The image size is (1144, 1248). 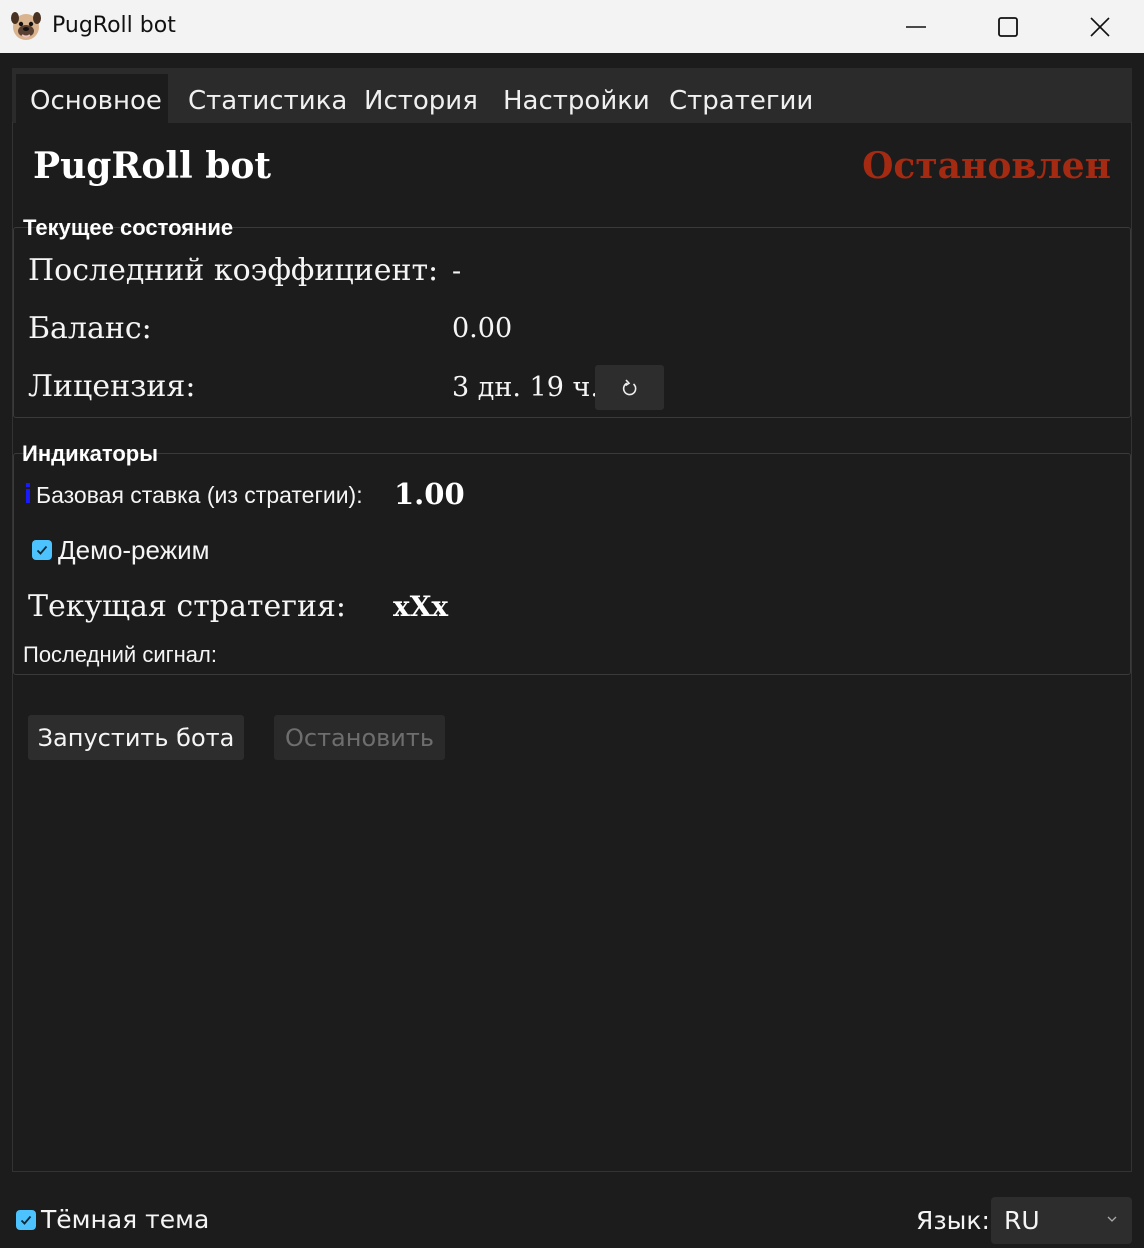 I want to click on dark-theme-checkbox, so click(x=26, y=1220).